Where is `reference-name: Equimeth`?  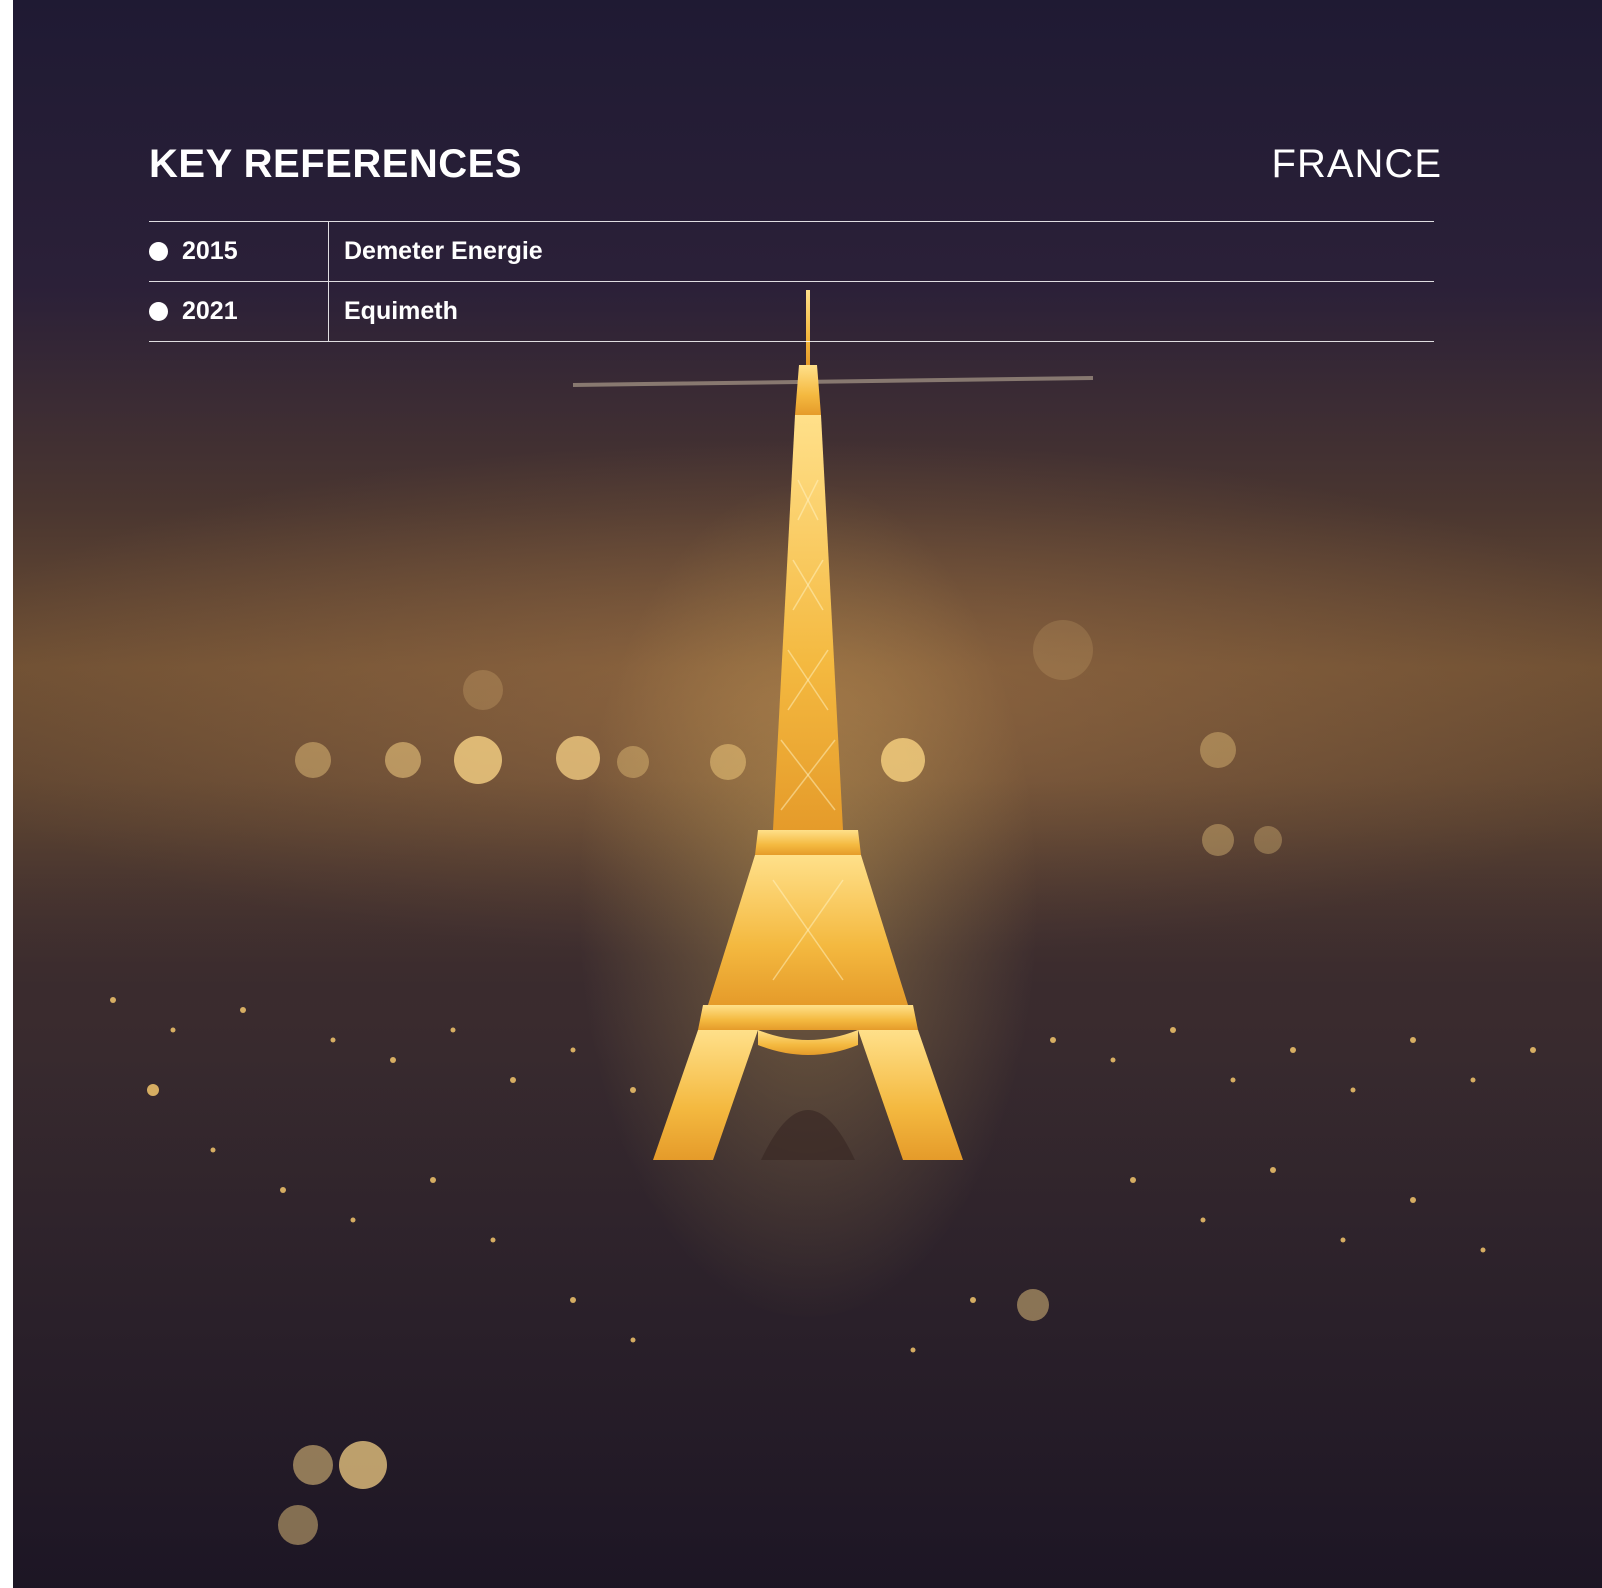 reference-name: Equimeth is located at coordinates (401, 311).